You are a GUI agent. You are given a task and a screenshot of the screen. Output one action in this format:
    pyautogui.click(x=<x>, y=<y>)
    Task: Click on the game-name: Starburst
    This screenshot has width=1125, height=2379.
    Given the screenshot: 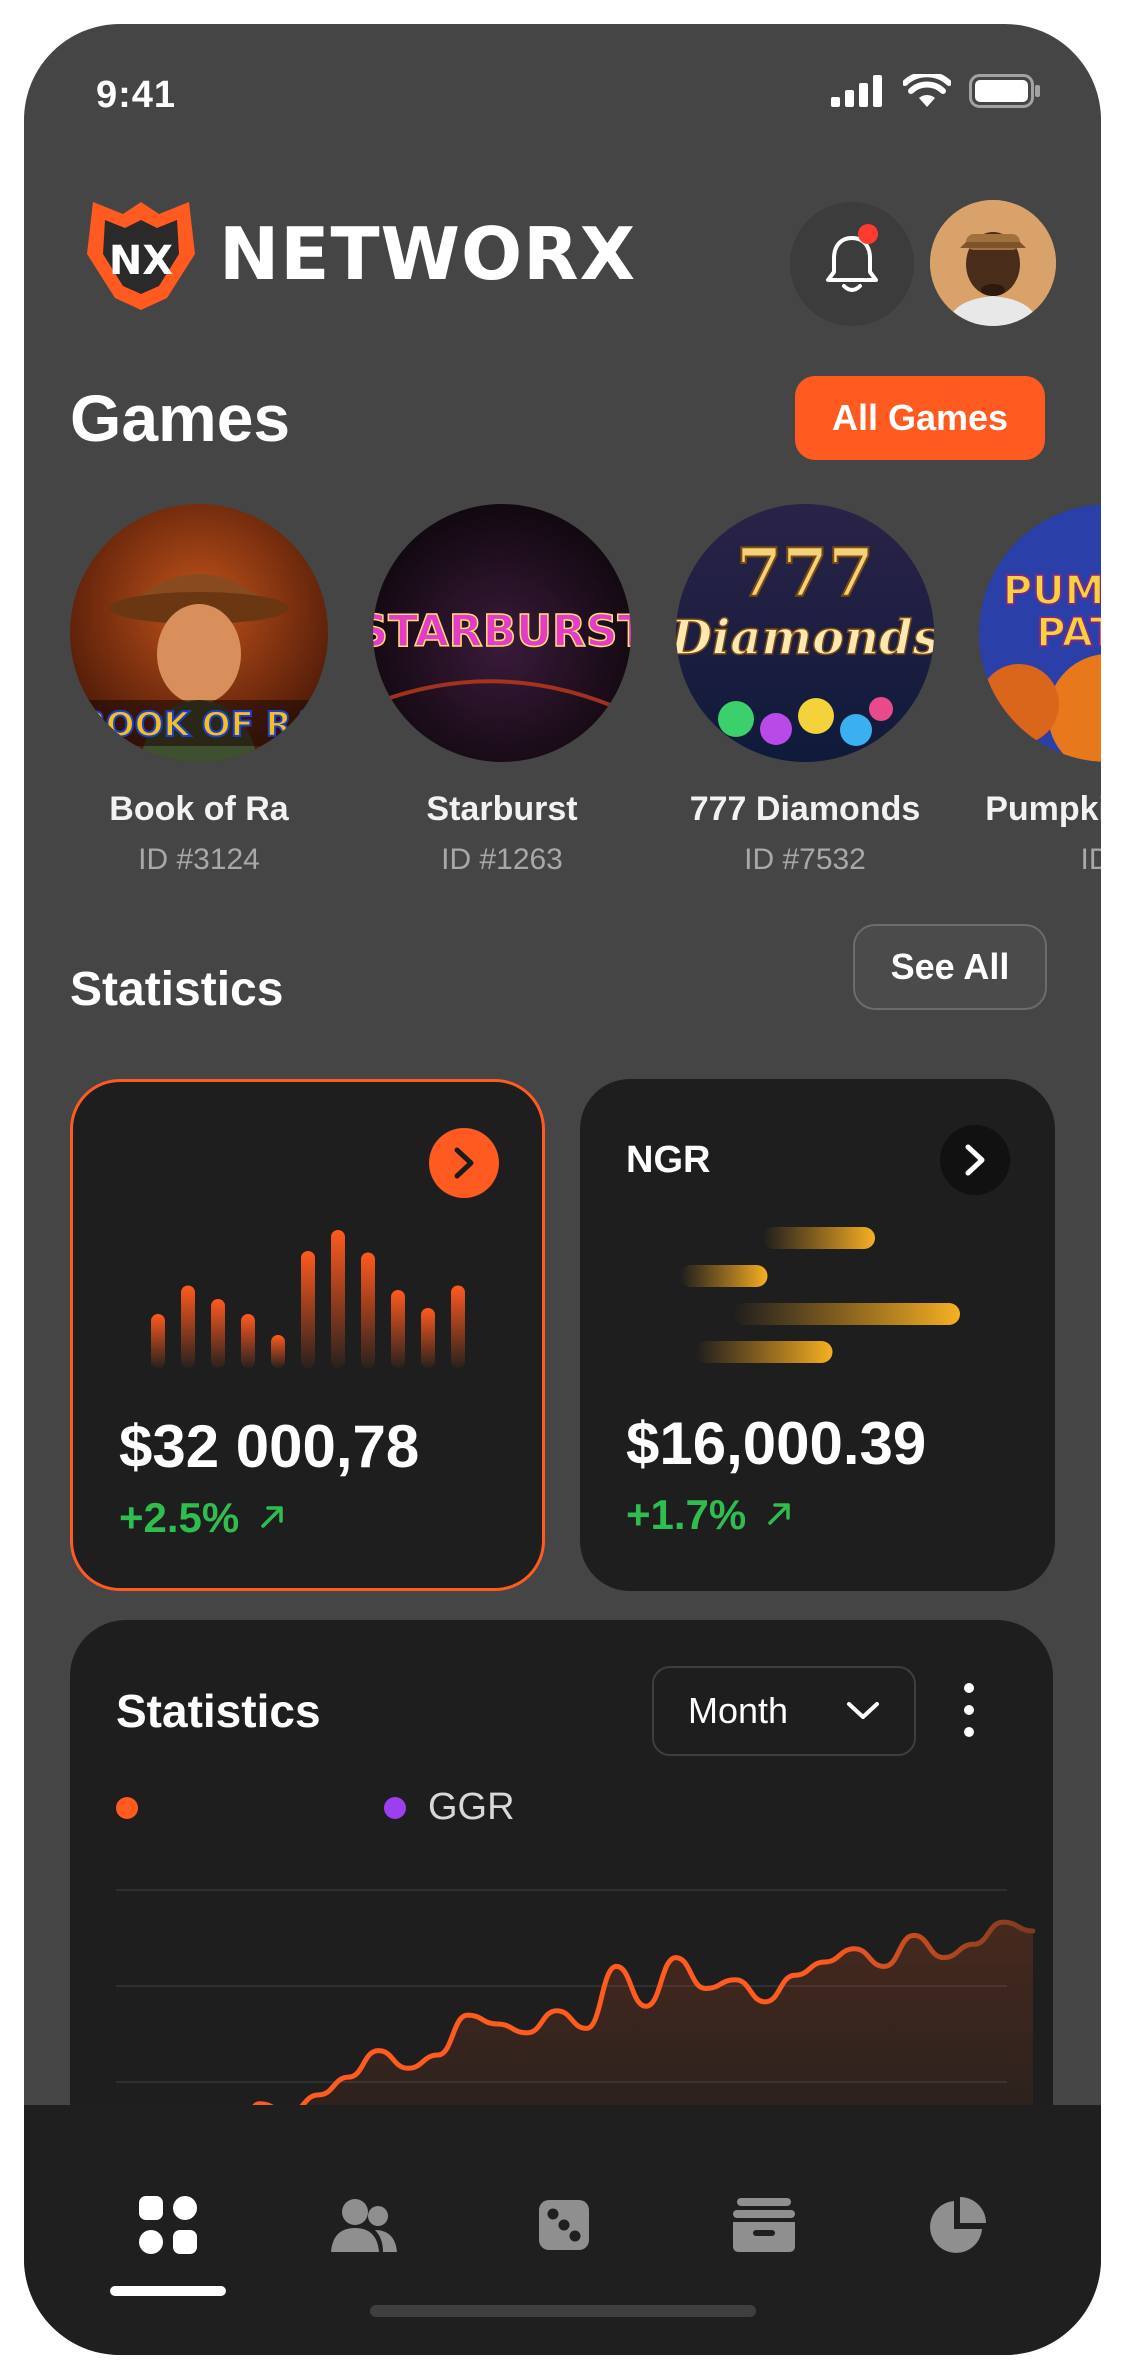 What is the action you would take?
    pyautogui.click(x=502, y=809)
    